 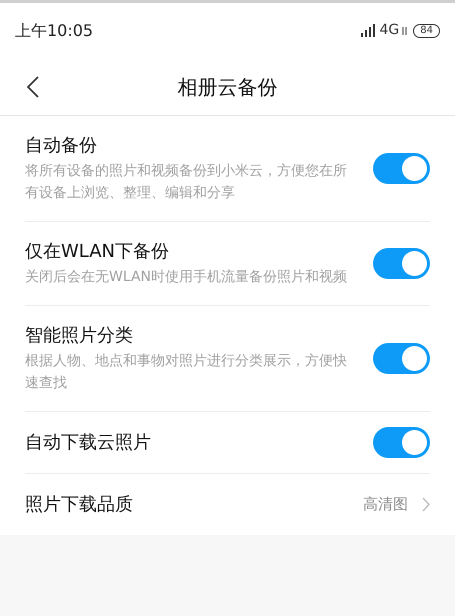 I want to click on chevron-right-icon, so click(x=426, y=504).